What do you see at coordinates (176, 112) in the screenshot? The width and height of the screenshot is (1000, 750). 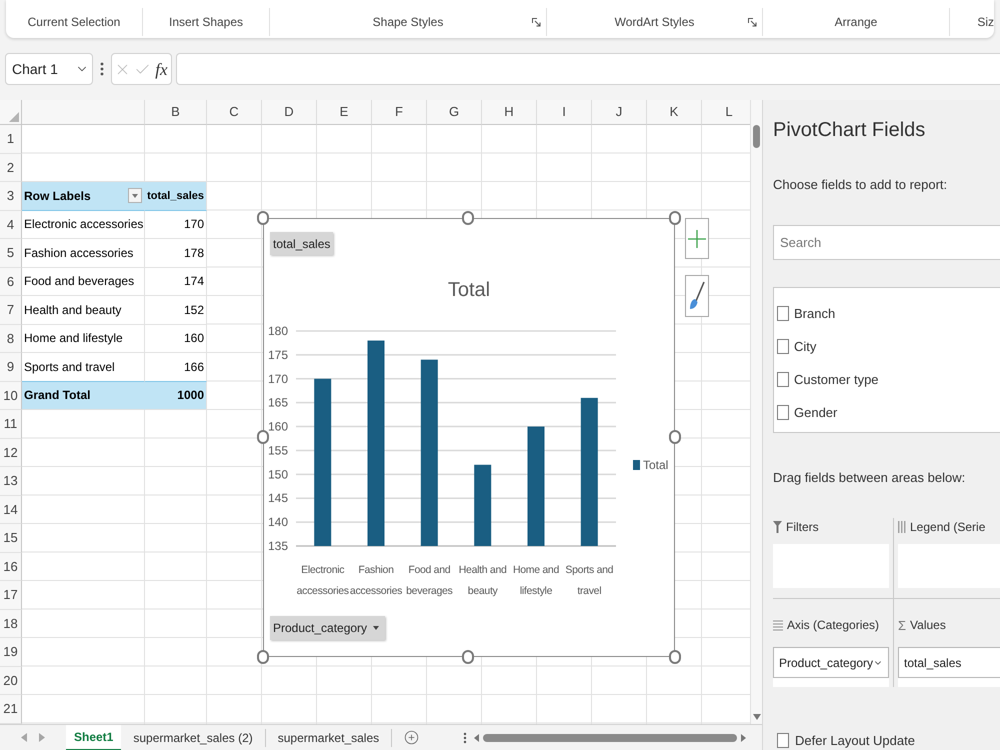 I see `column-header: B` at bounding box center [176, 112].